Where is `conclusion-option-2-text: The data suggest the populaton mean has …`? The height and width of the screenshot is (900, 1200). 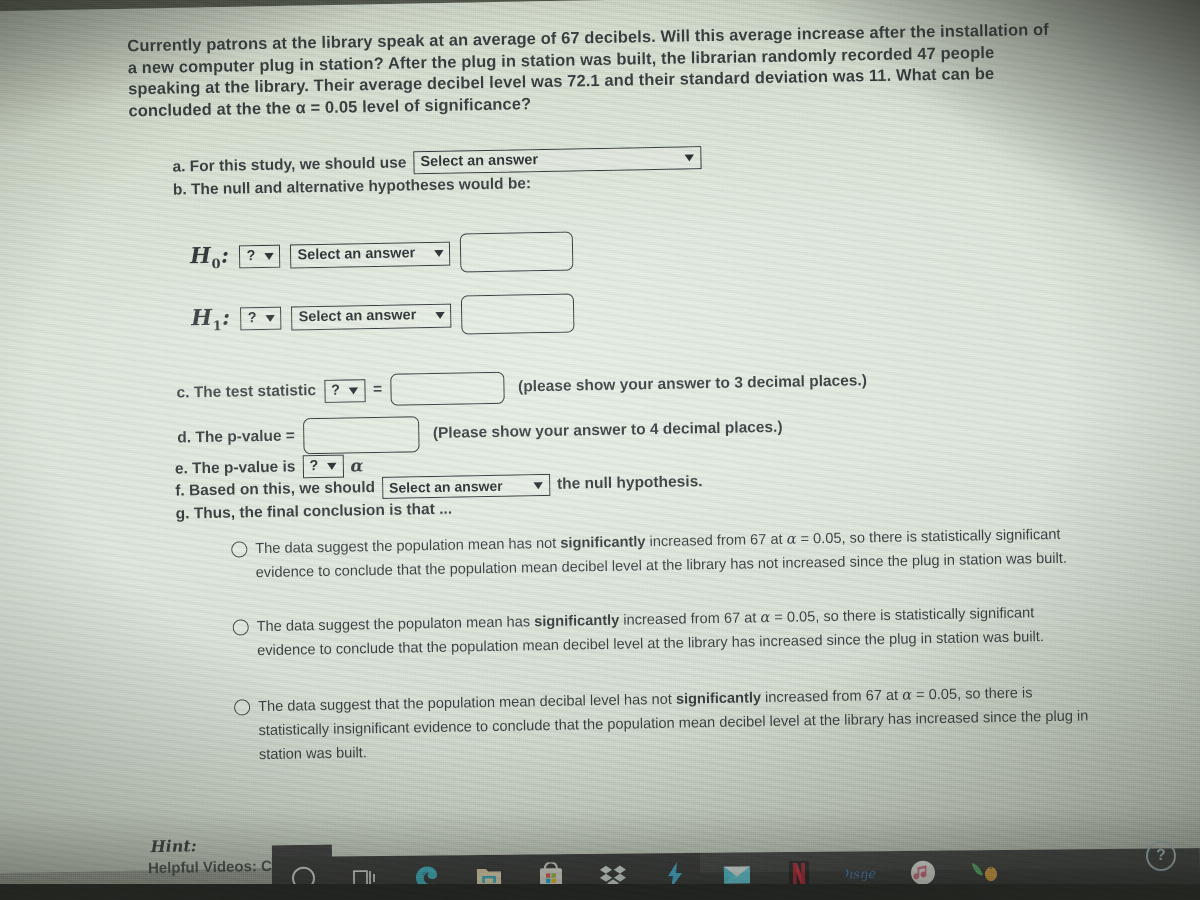
conclusion-option-2-text: The data suggest the populaton mean has … is located at coordinates (650, 632).